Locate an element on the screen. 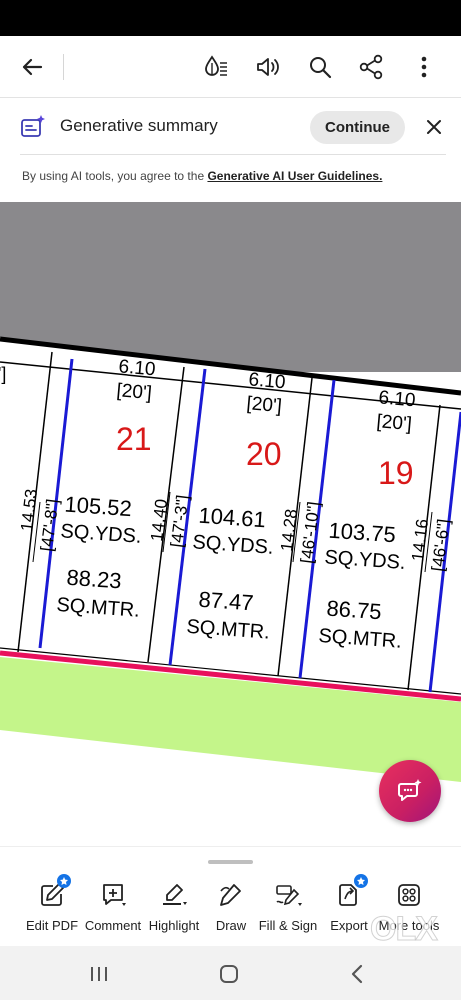  plot-area-mtr: 87.47 is located at coordinates (226, 601).